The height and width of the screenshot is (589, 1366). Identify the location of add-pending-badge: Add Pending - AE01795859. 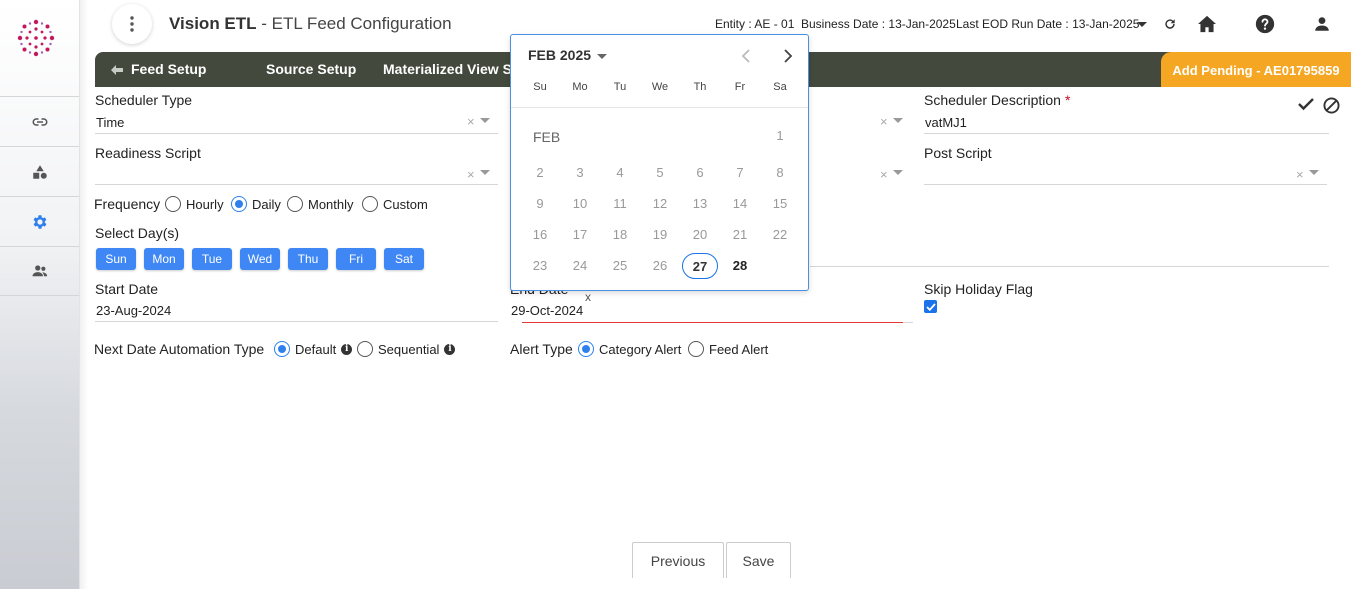
(1256, 69).